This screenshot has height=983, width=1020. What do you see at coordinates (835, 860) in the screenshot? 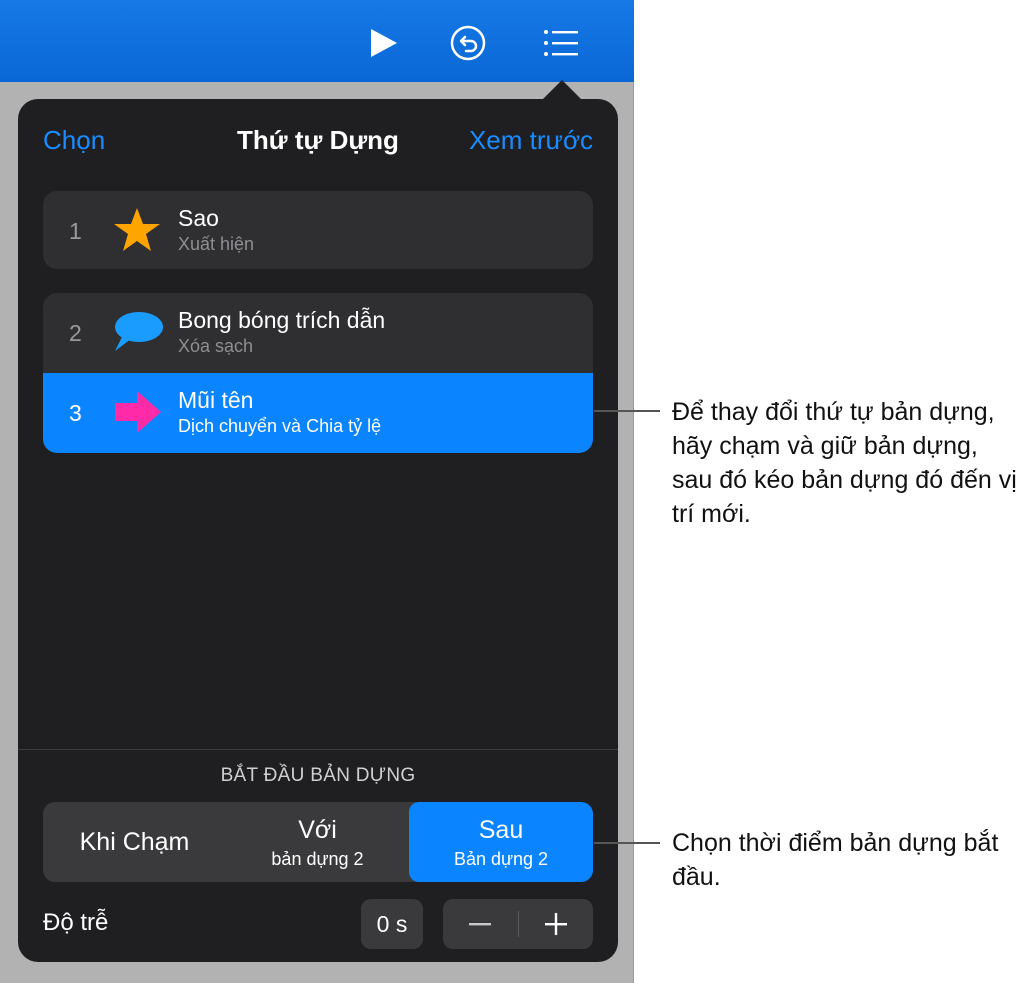
I see `callout-start-time: Chọn thời điểm bản dựng bắt đầu.` at bounding box center [835, 860].